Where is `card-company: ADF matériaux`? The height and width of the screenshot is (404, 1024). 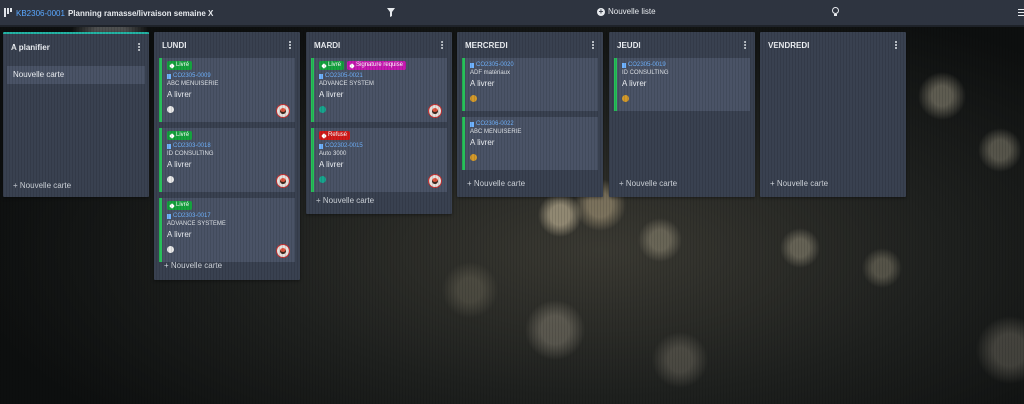
card-company: ADF matériaux is located at coordinates (490, 73).